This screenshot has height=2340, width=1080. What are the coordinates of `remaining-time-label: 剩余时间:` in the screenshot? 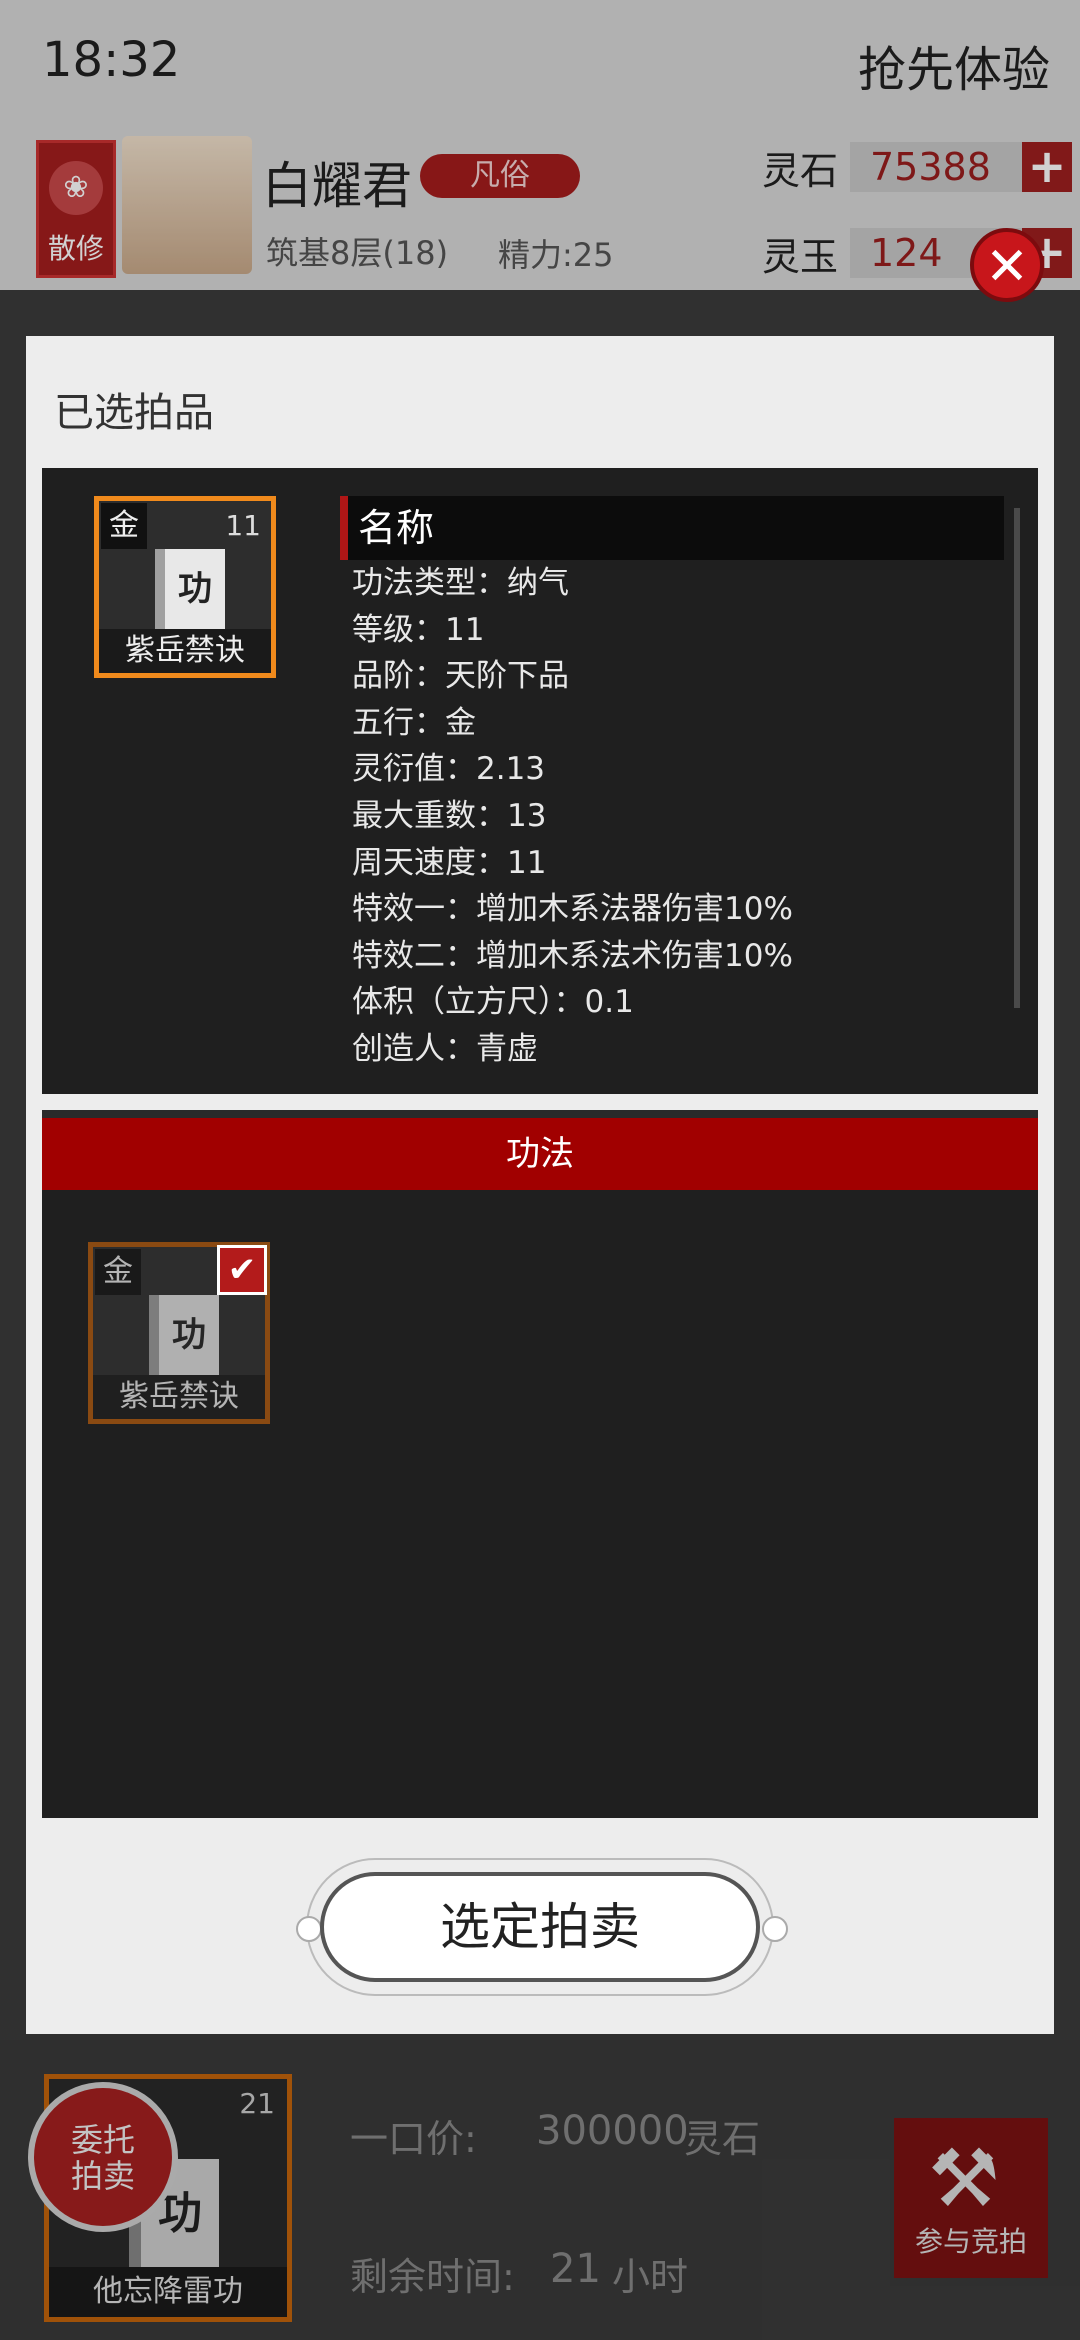 It's located at (432, 2277).